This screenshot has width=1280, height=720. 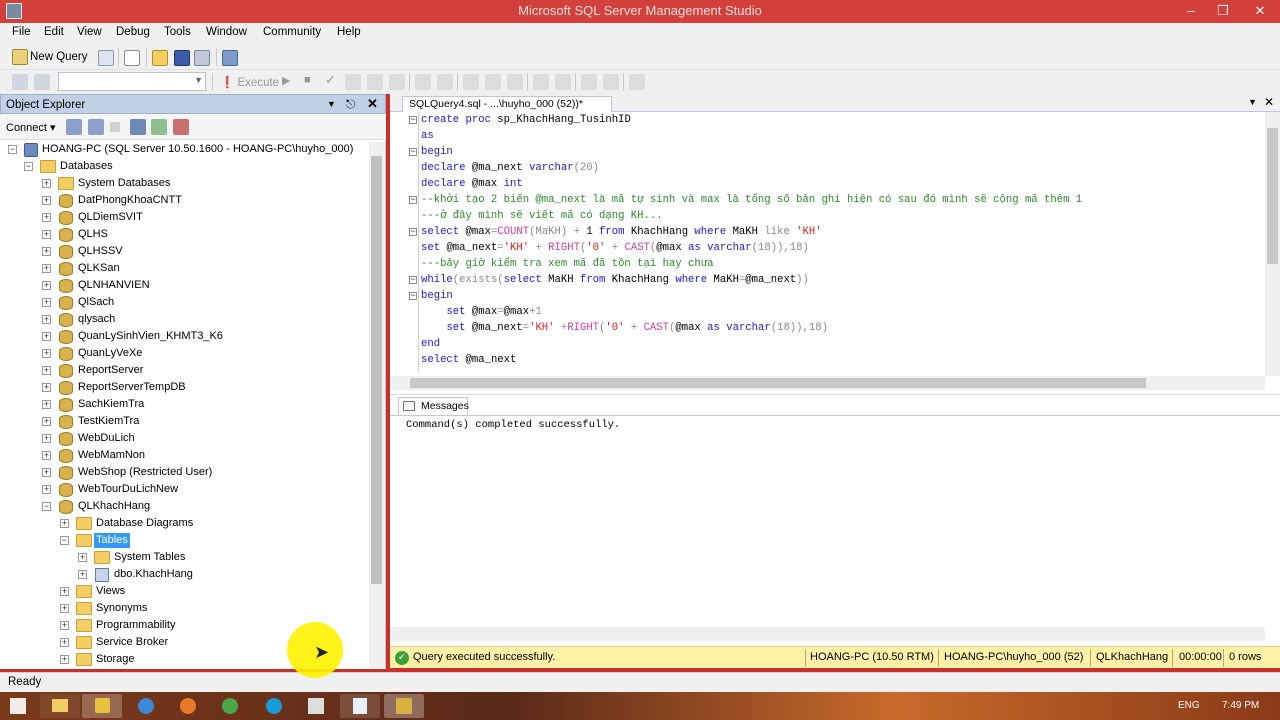 What do you see at coordinates (563, 82) in the screenshot?
I see `uncomment-icon` at bounding box center [563, 82].